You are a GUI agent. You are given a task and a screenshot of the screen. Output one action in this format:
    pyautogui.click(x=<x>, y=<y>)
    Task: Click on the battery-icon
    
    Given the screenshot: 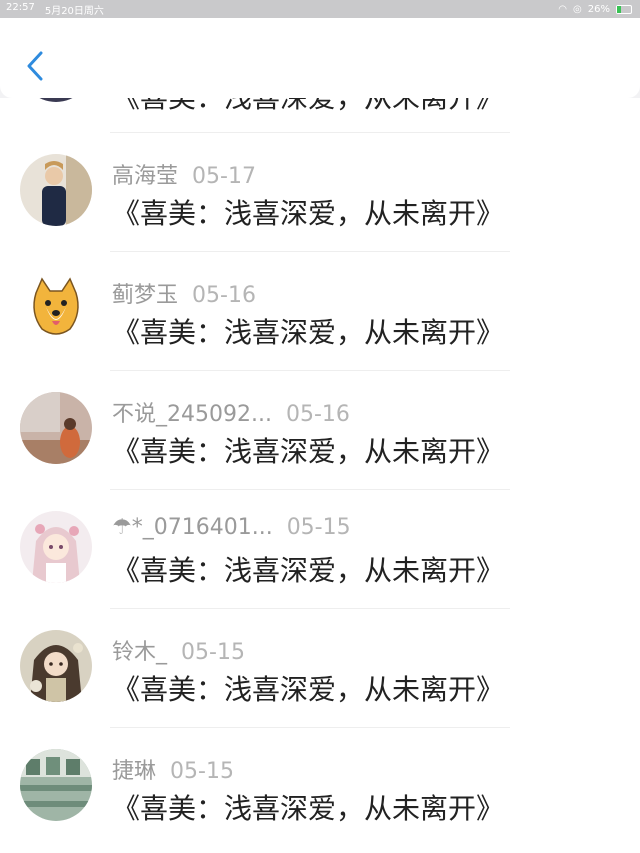 What is the action you would take?
    pyautogui.click(x=624, y=9)
    